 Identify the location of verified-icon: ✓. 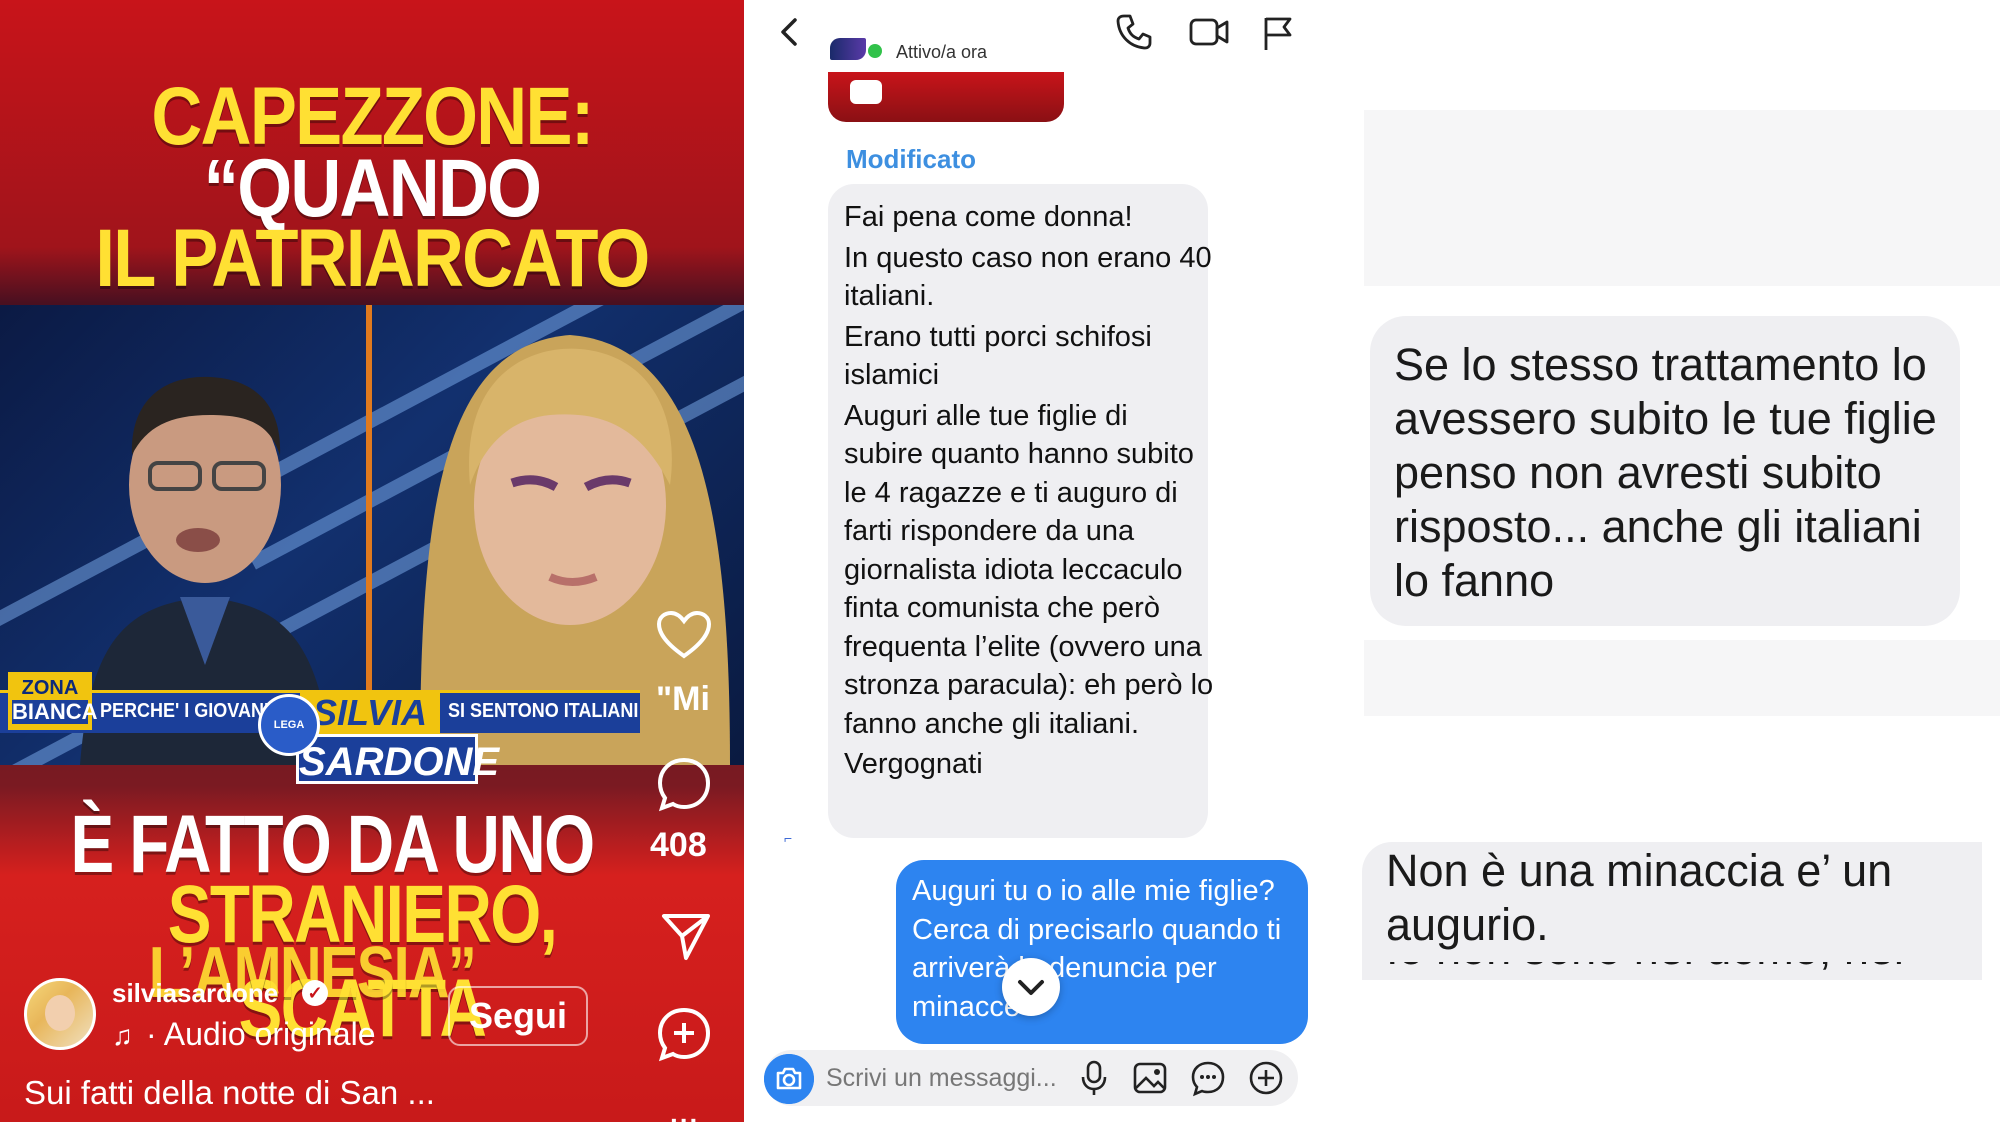
(315, 993).